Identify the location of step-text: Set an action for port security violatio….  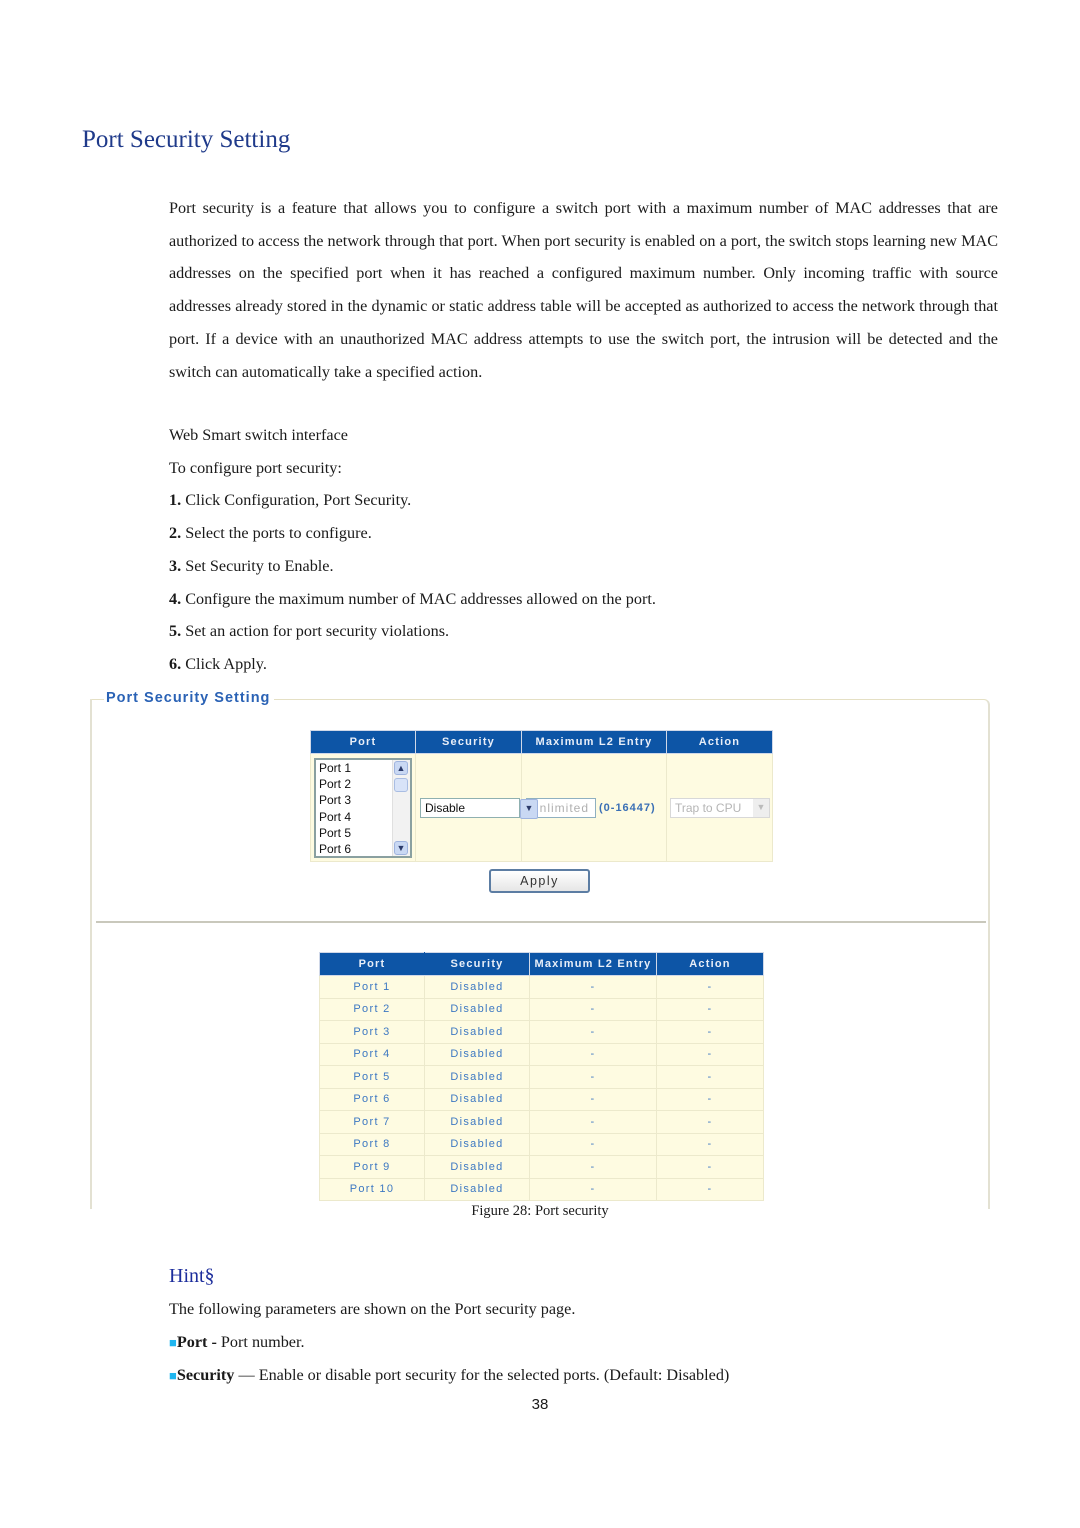
(315, 631).